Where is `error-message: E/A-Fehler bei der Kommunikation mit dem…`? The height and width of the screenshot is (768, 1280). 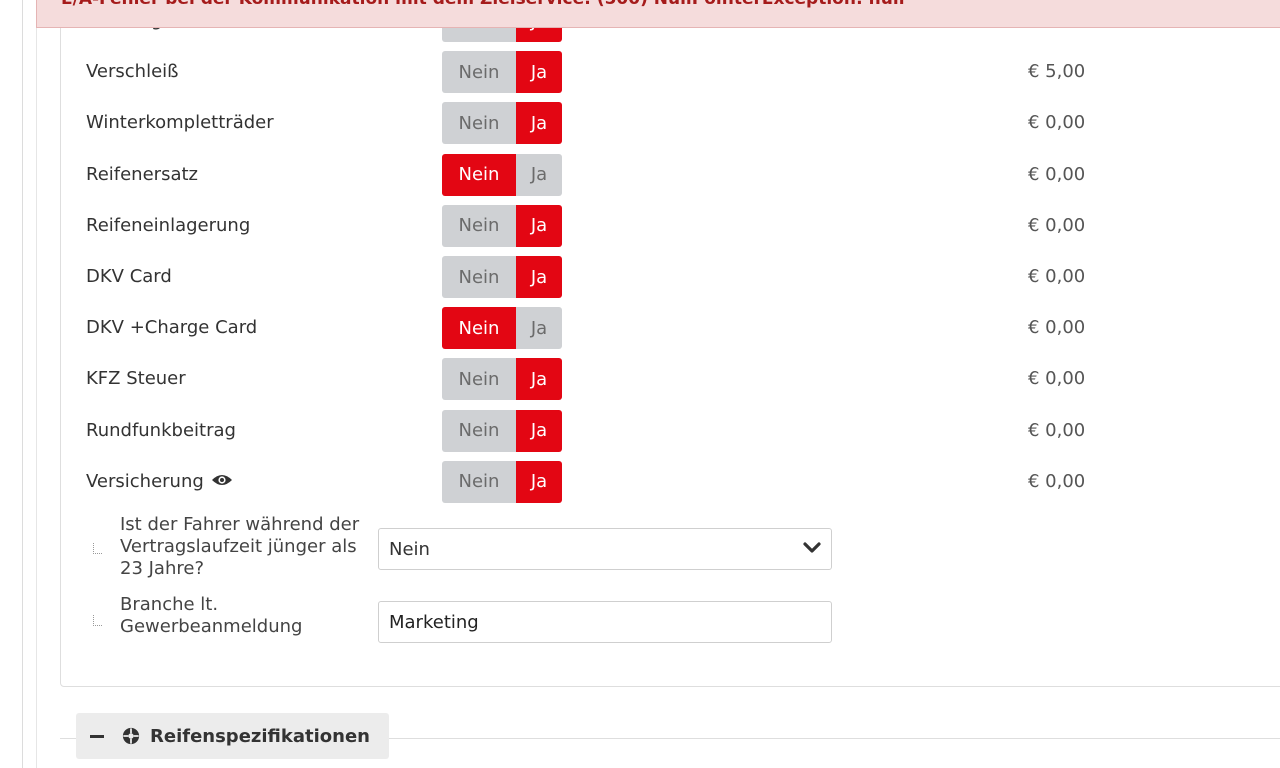 error-message: E/A-Fehler bei der Kommunikation mit dem… is located at coordinates (483, 4).